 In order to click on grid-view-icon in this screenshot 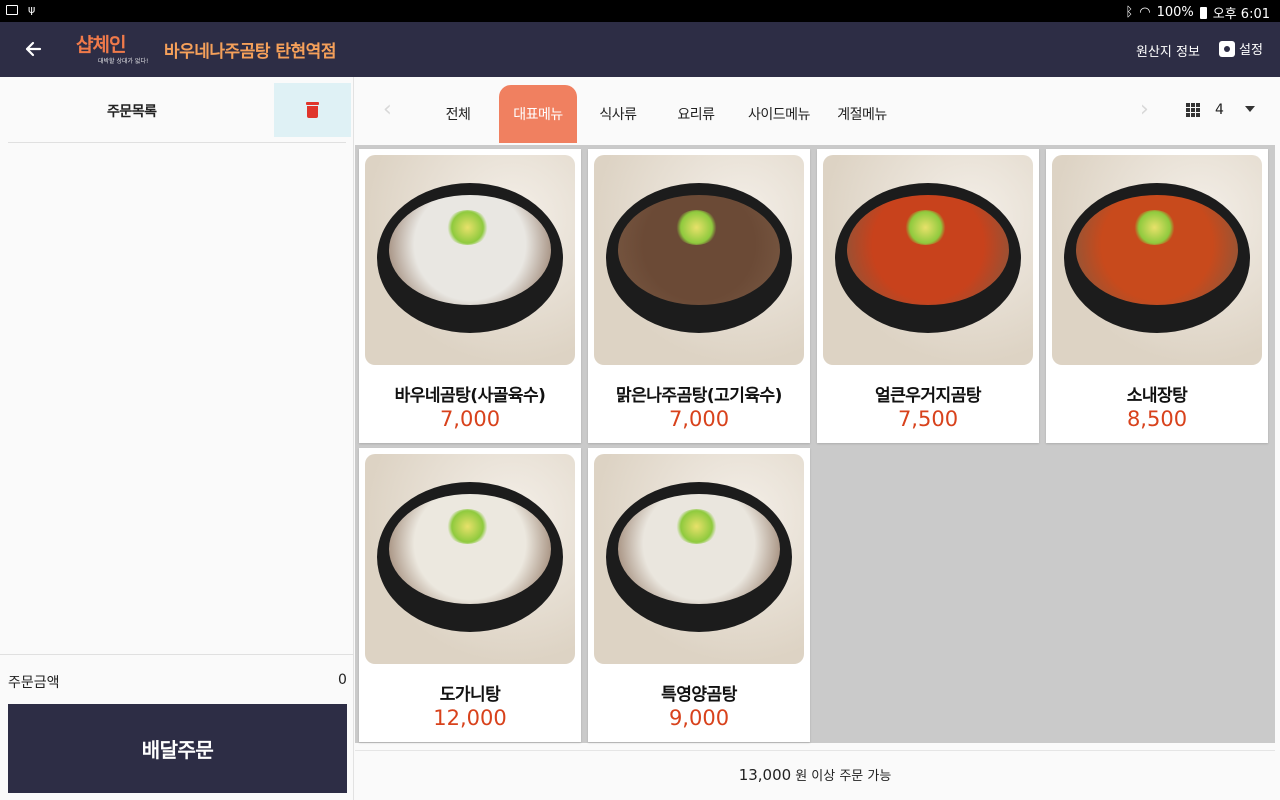, I will do `click(1193, 110)`.